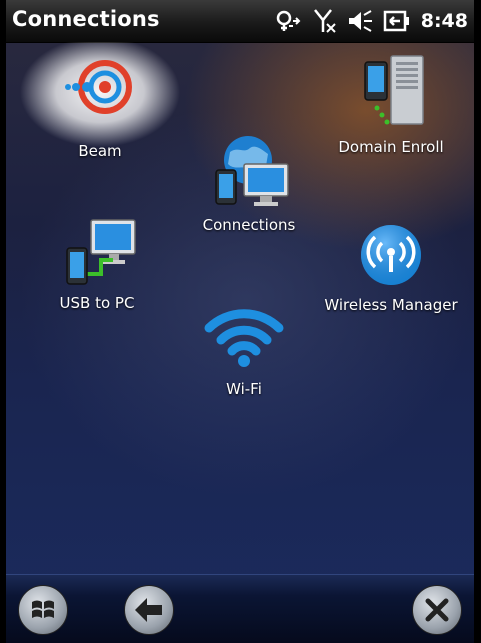  I want to click on domain-enroll-icon, so click(394, 90).